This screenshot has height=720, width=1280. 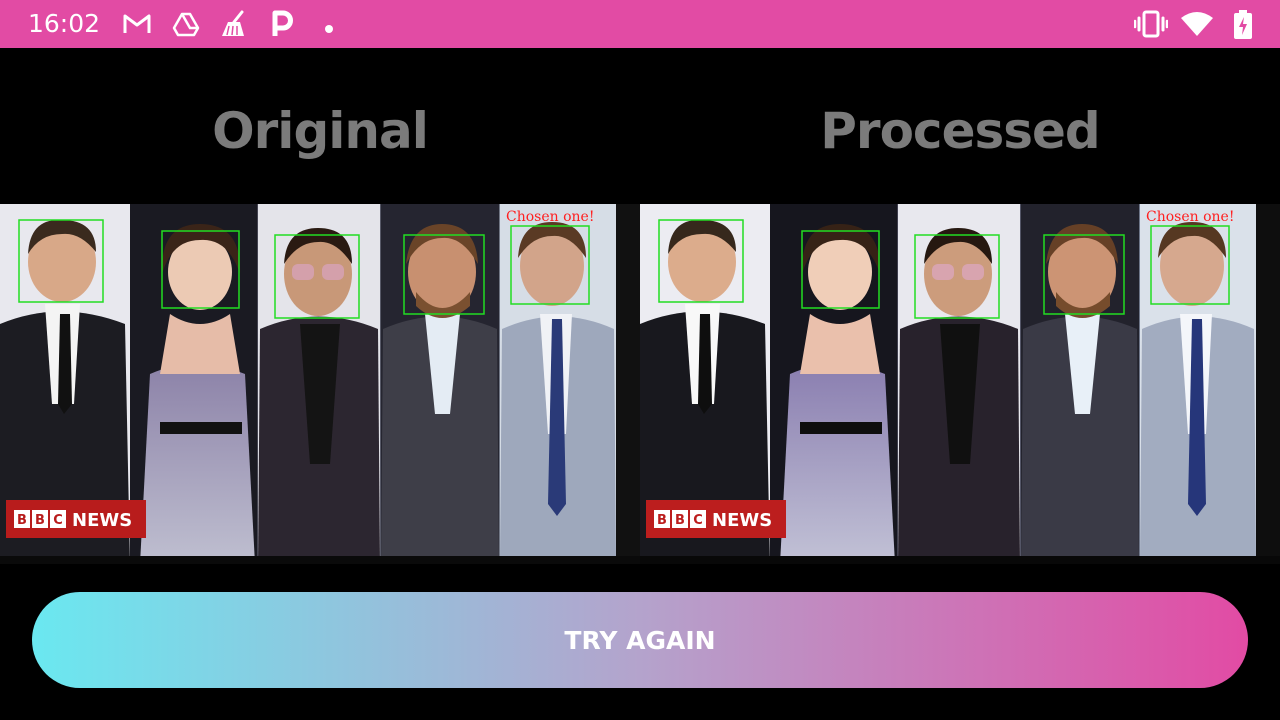 I want to click on try-again-button: TRY AGAIN, so click(x=640, y=640).